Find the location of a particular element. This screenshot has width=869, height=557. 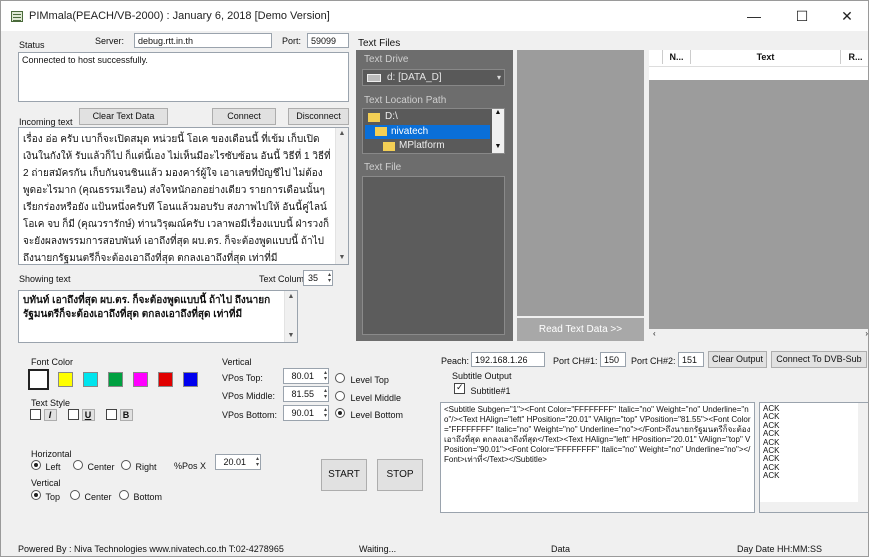

stop-button: STOP is located at coordinates (400, 475).